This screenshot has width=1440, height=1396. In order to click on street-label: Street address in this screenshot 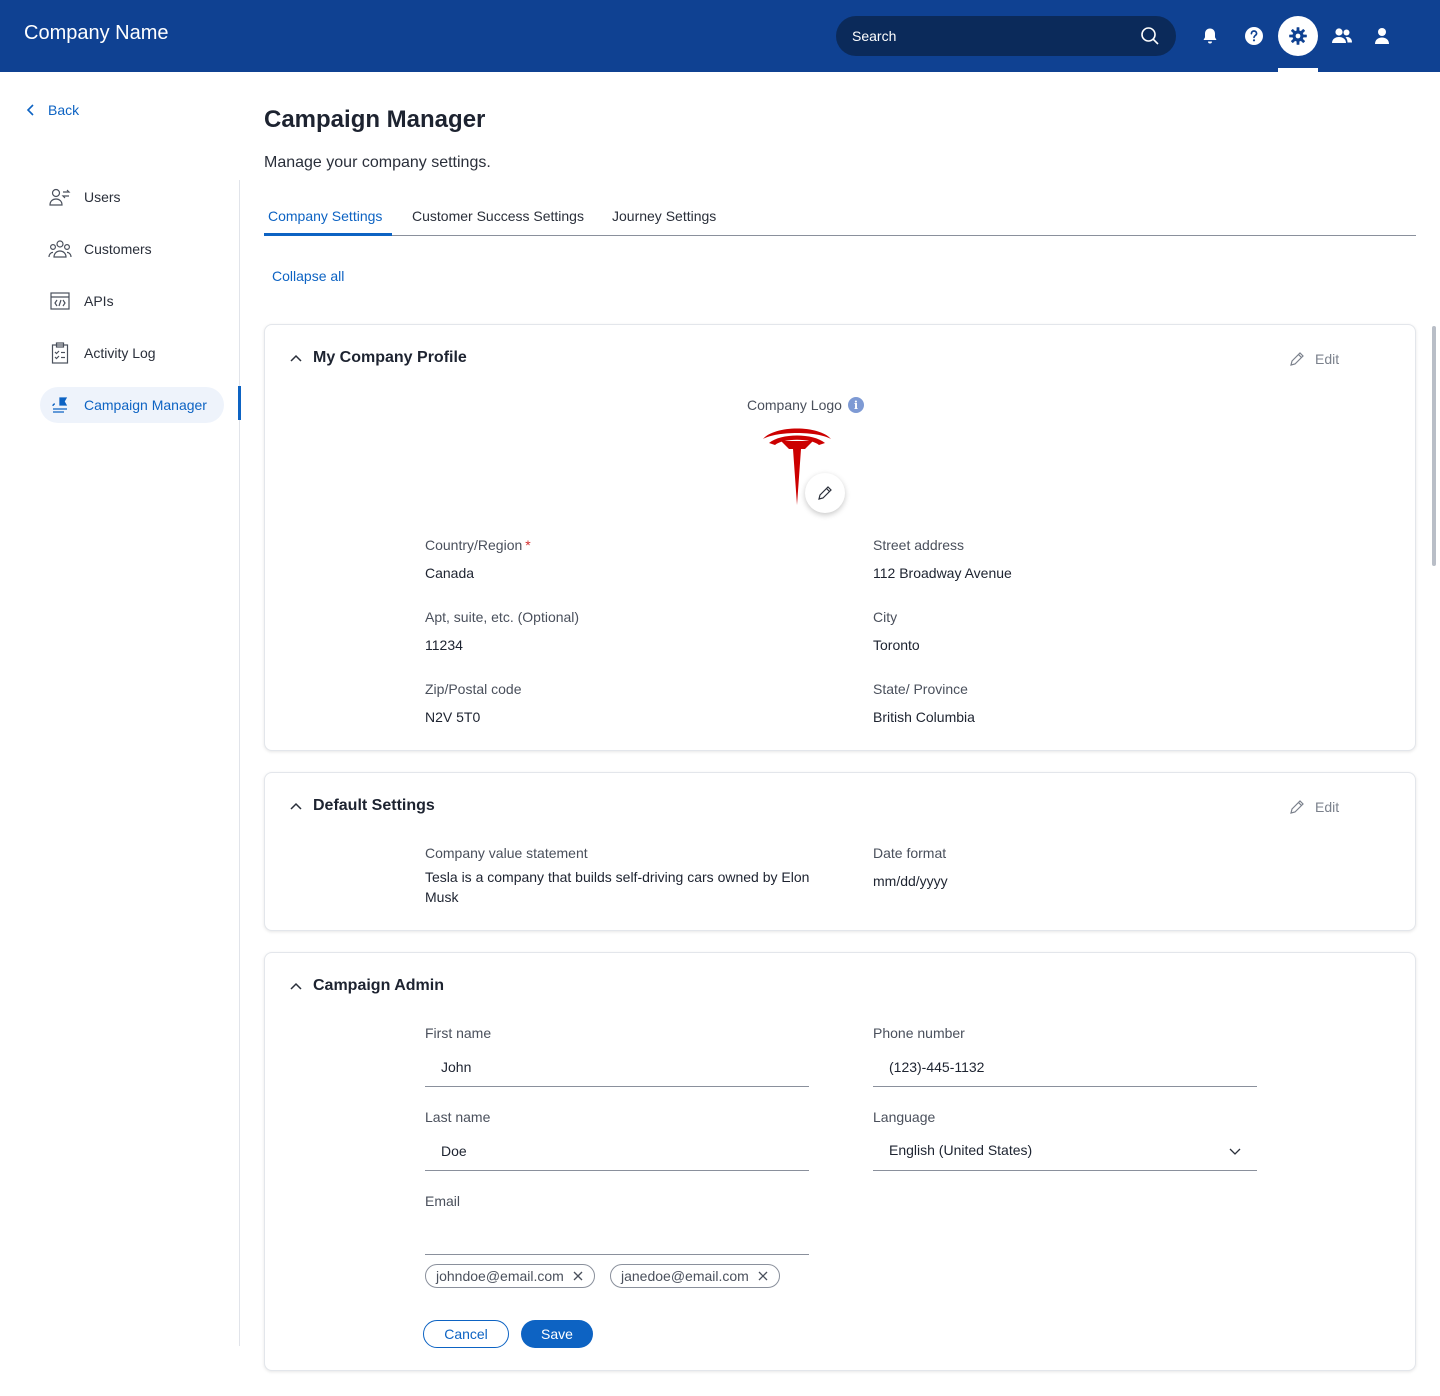, I will do `click(919, 545)`.